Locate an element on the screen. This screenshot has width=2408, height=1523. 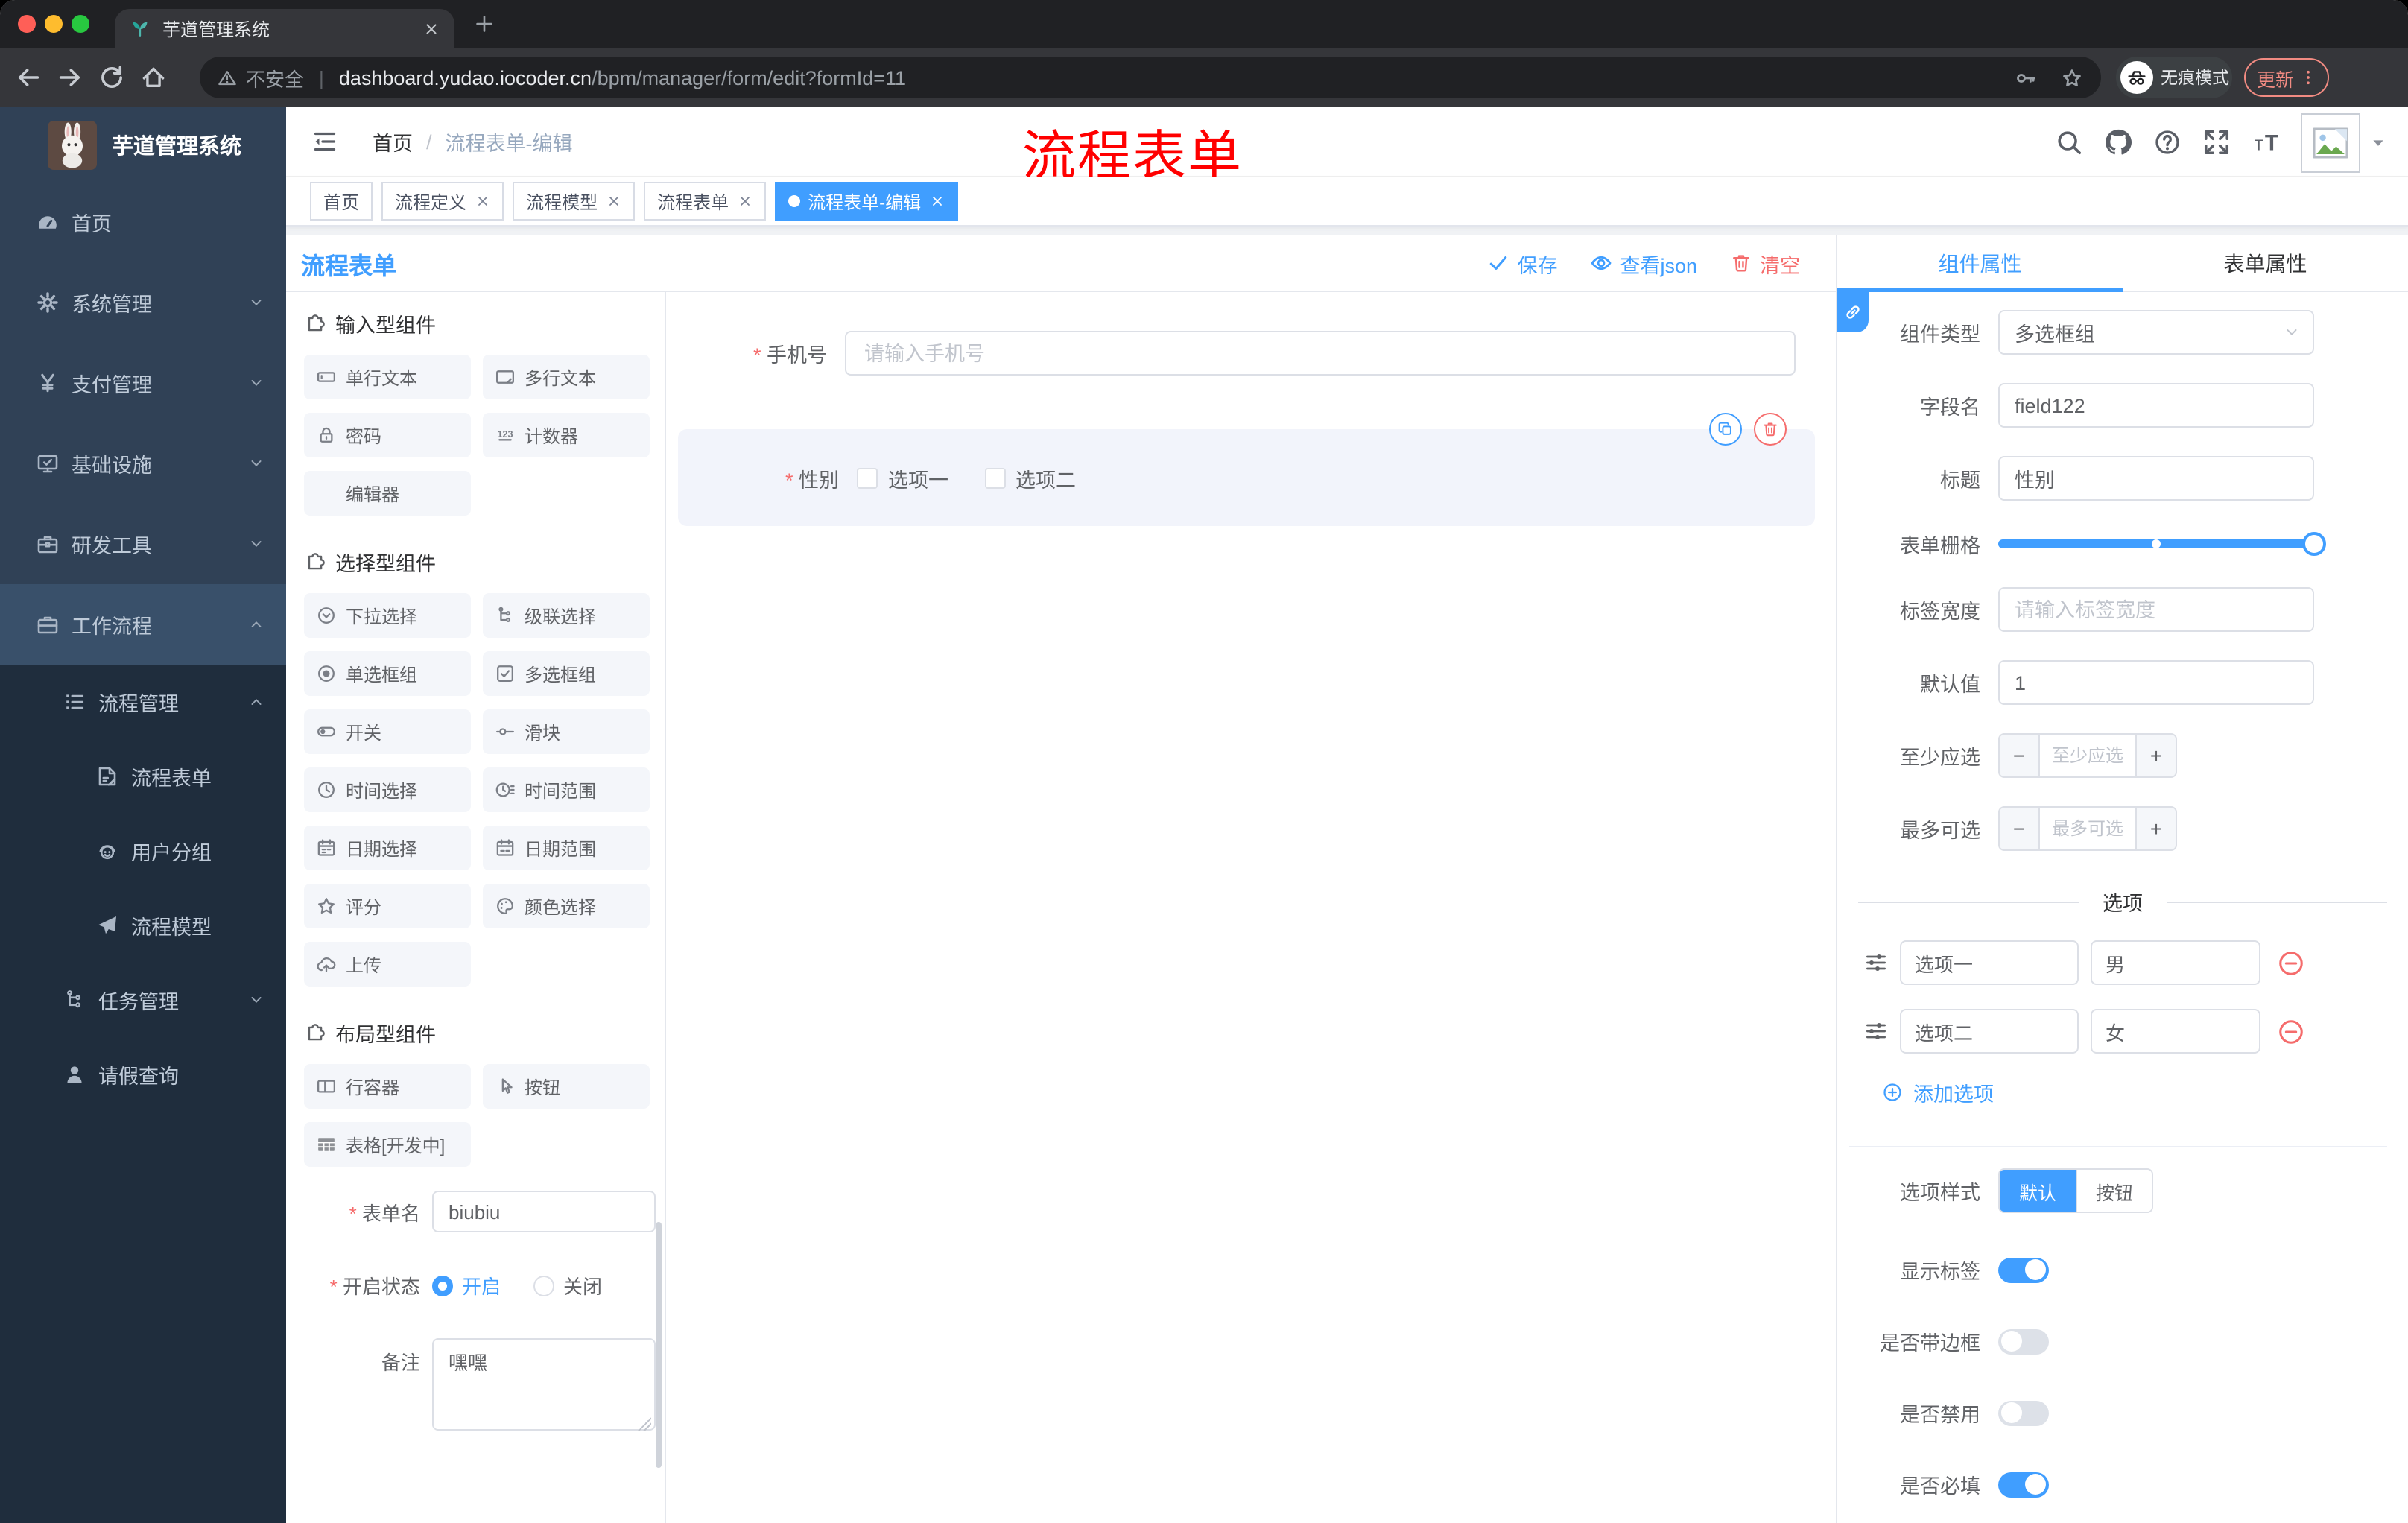
remove-option-icon is located at coordinates (2291, 1031).